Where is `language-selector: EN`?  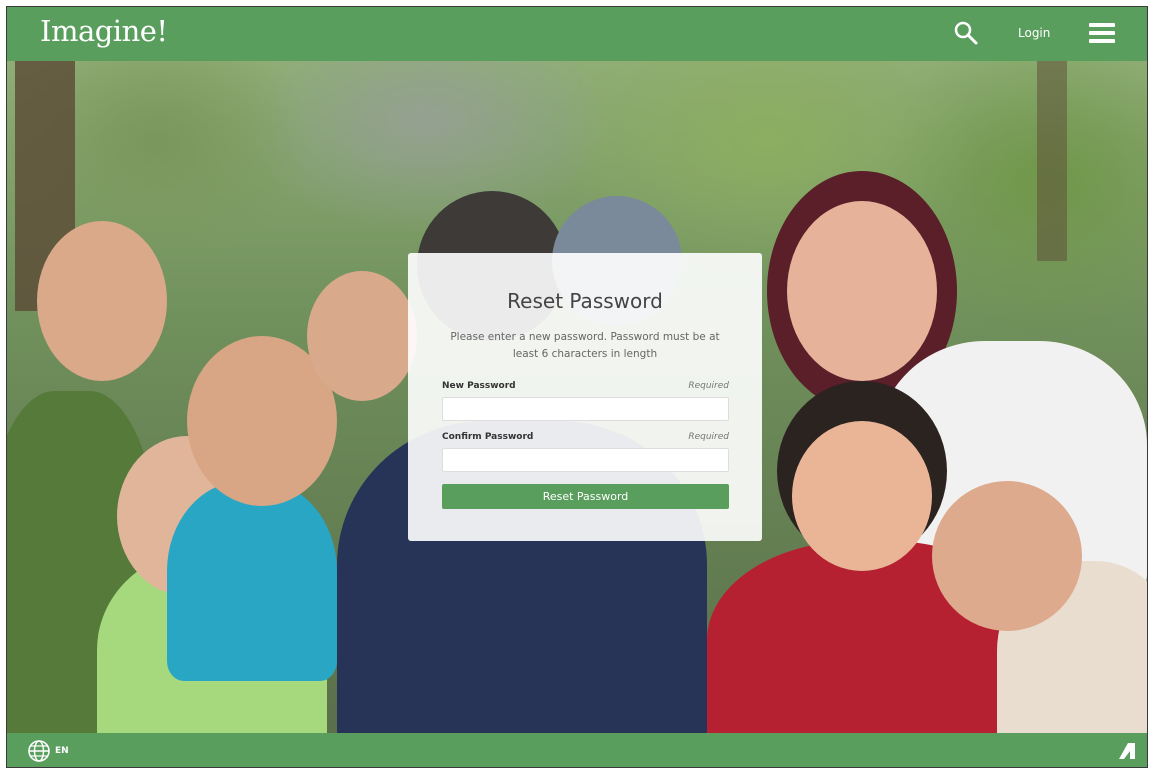 language-selector: EN is located at coordinates (48, 751).